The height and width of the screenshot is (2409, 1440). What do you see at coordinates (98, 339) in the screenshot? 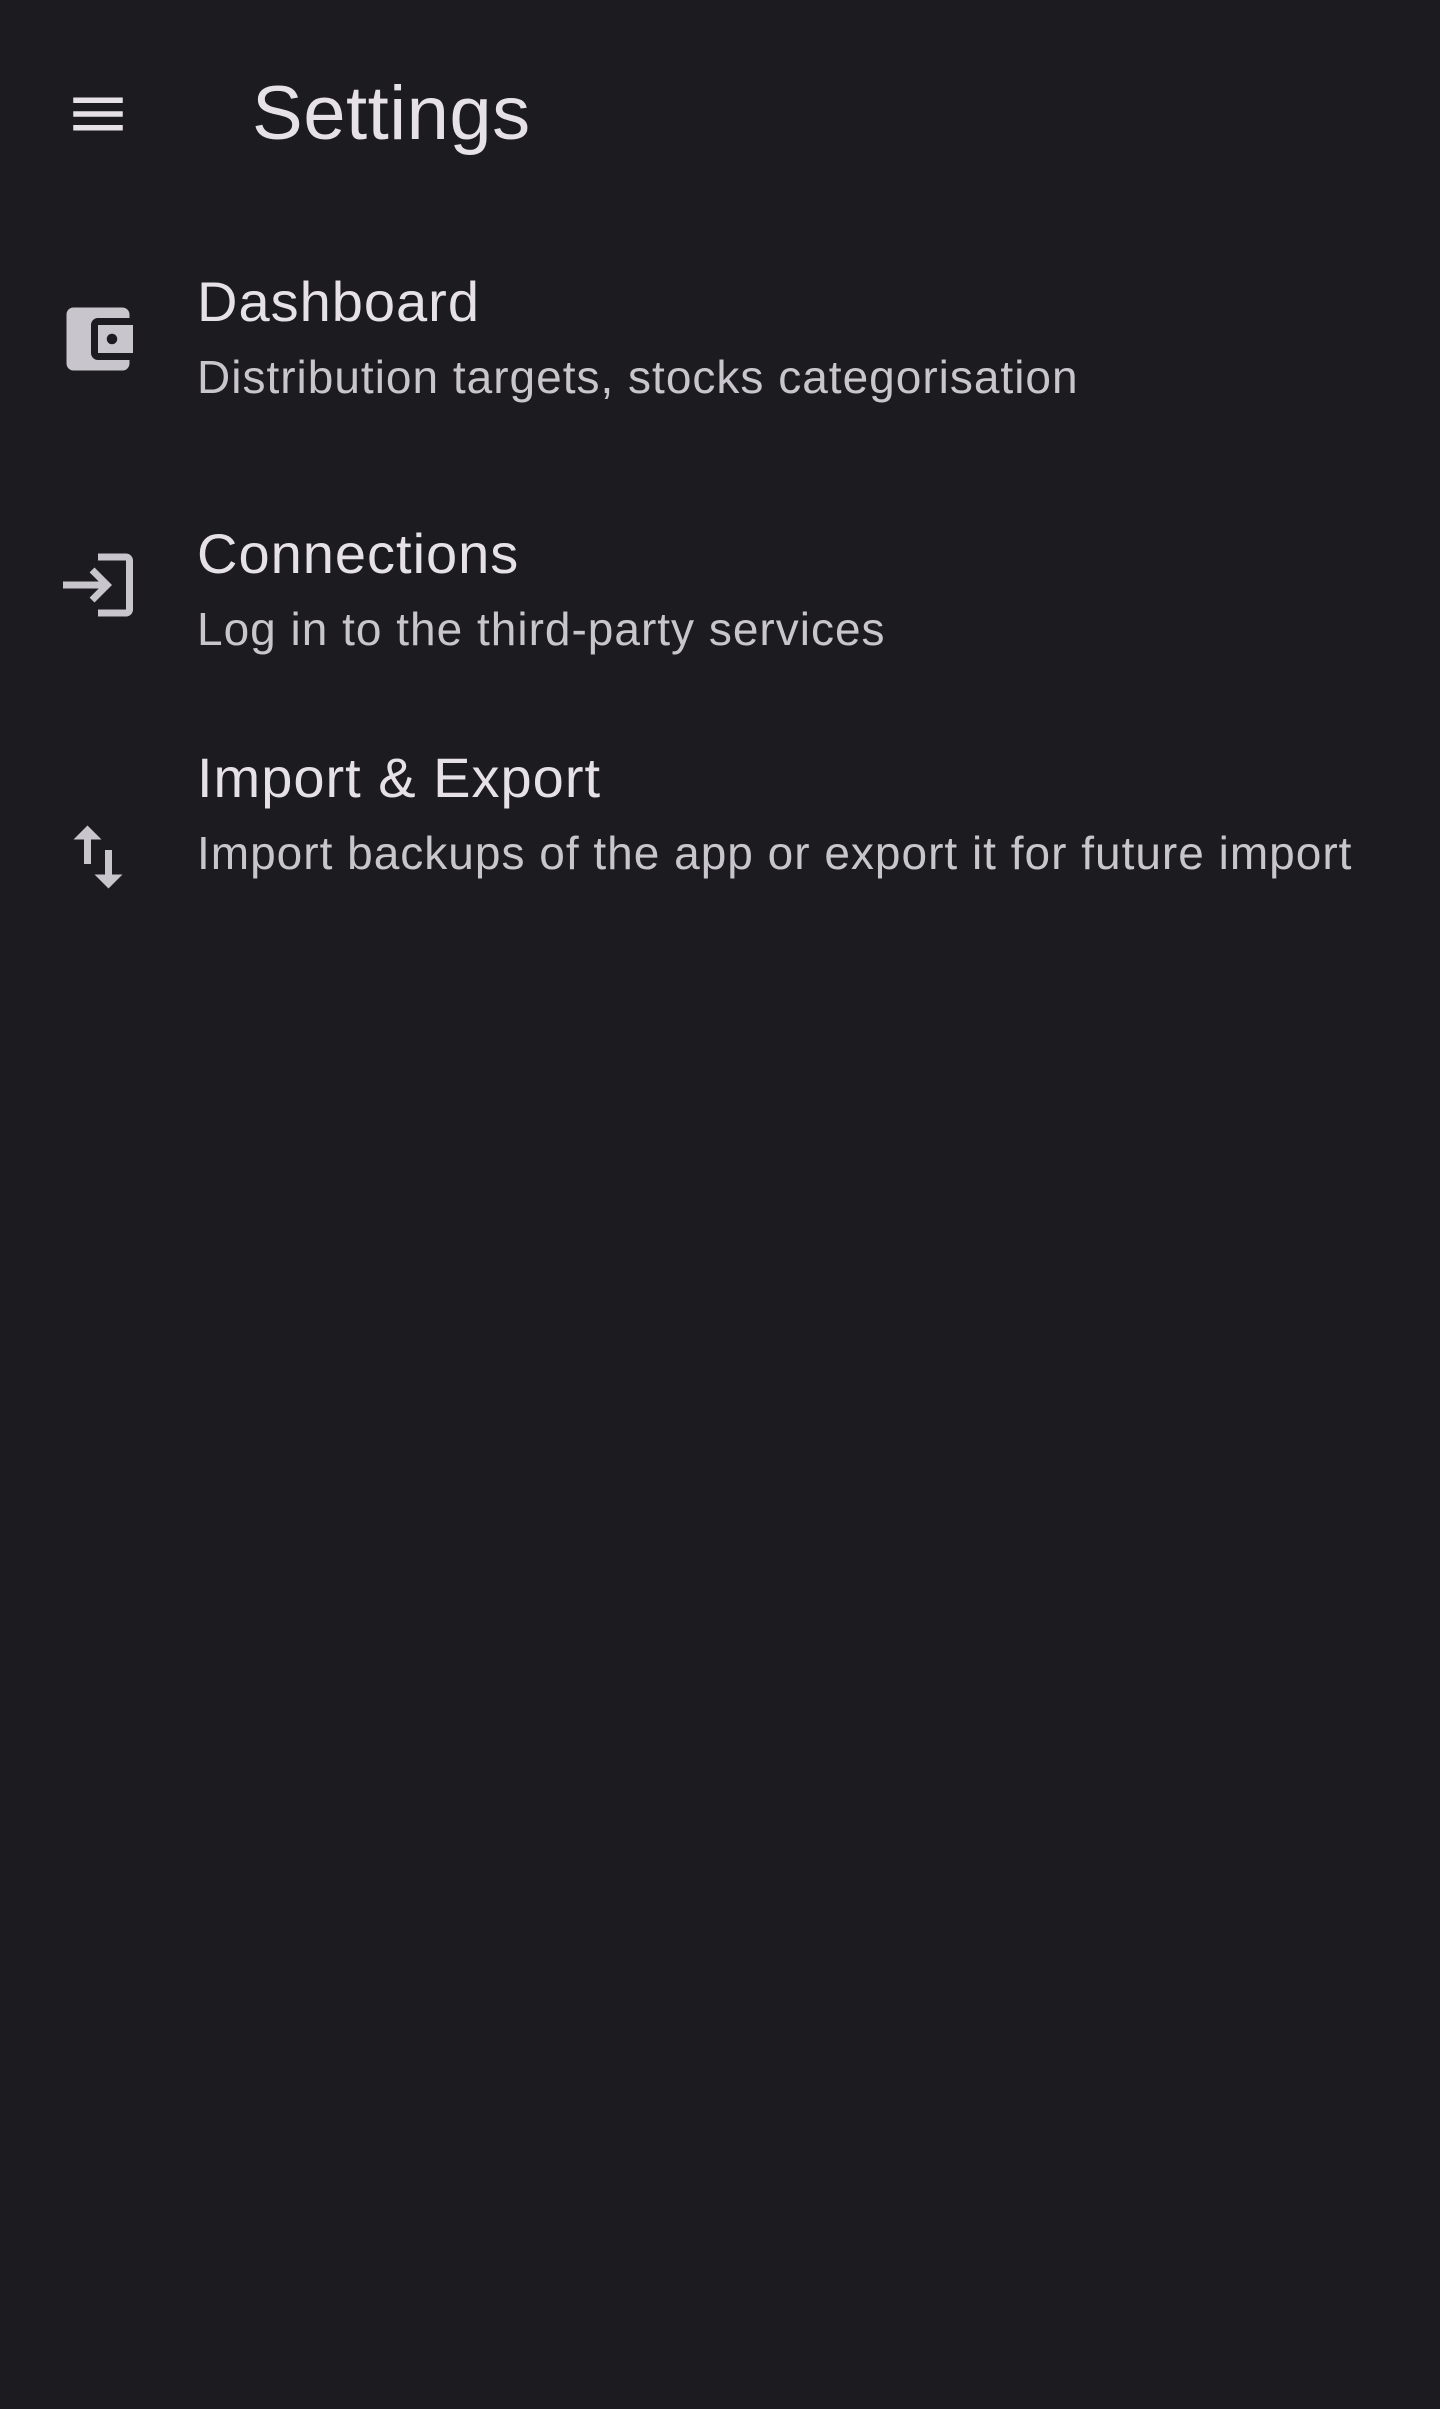
I see `wallet-icon` at bounding box center [98, 339].